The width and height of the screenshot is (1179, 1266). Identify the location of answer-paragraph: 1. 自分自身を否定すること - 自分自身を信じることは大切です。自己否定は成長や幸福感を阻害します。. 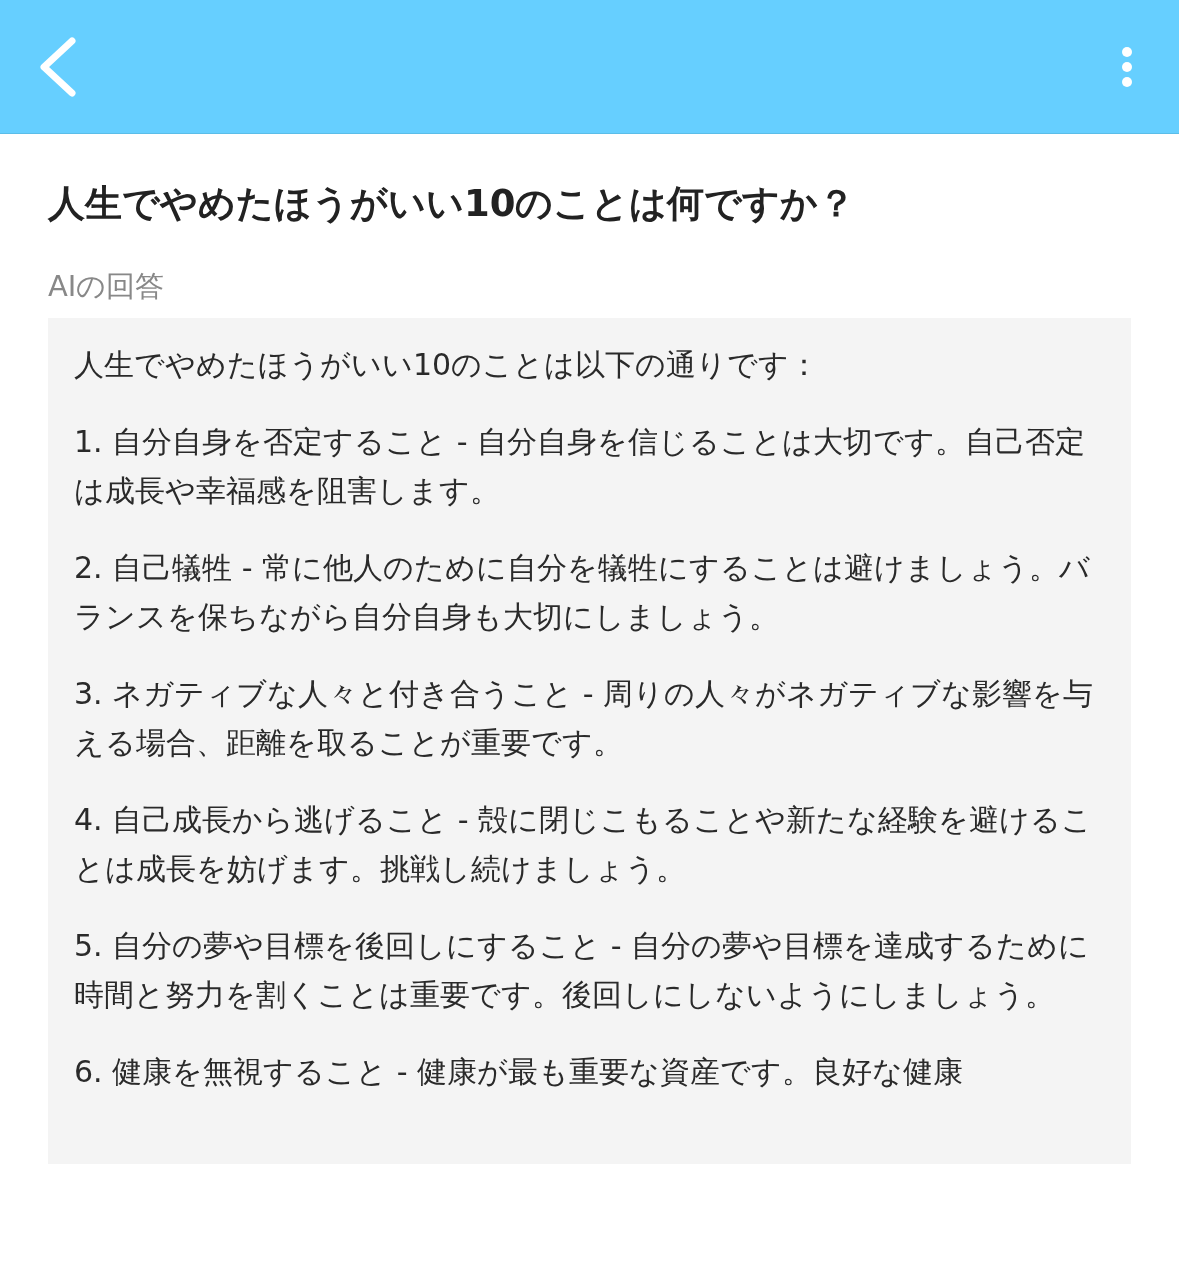
(580, 466).